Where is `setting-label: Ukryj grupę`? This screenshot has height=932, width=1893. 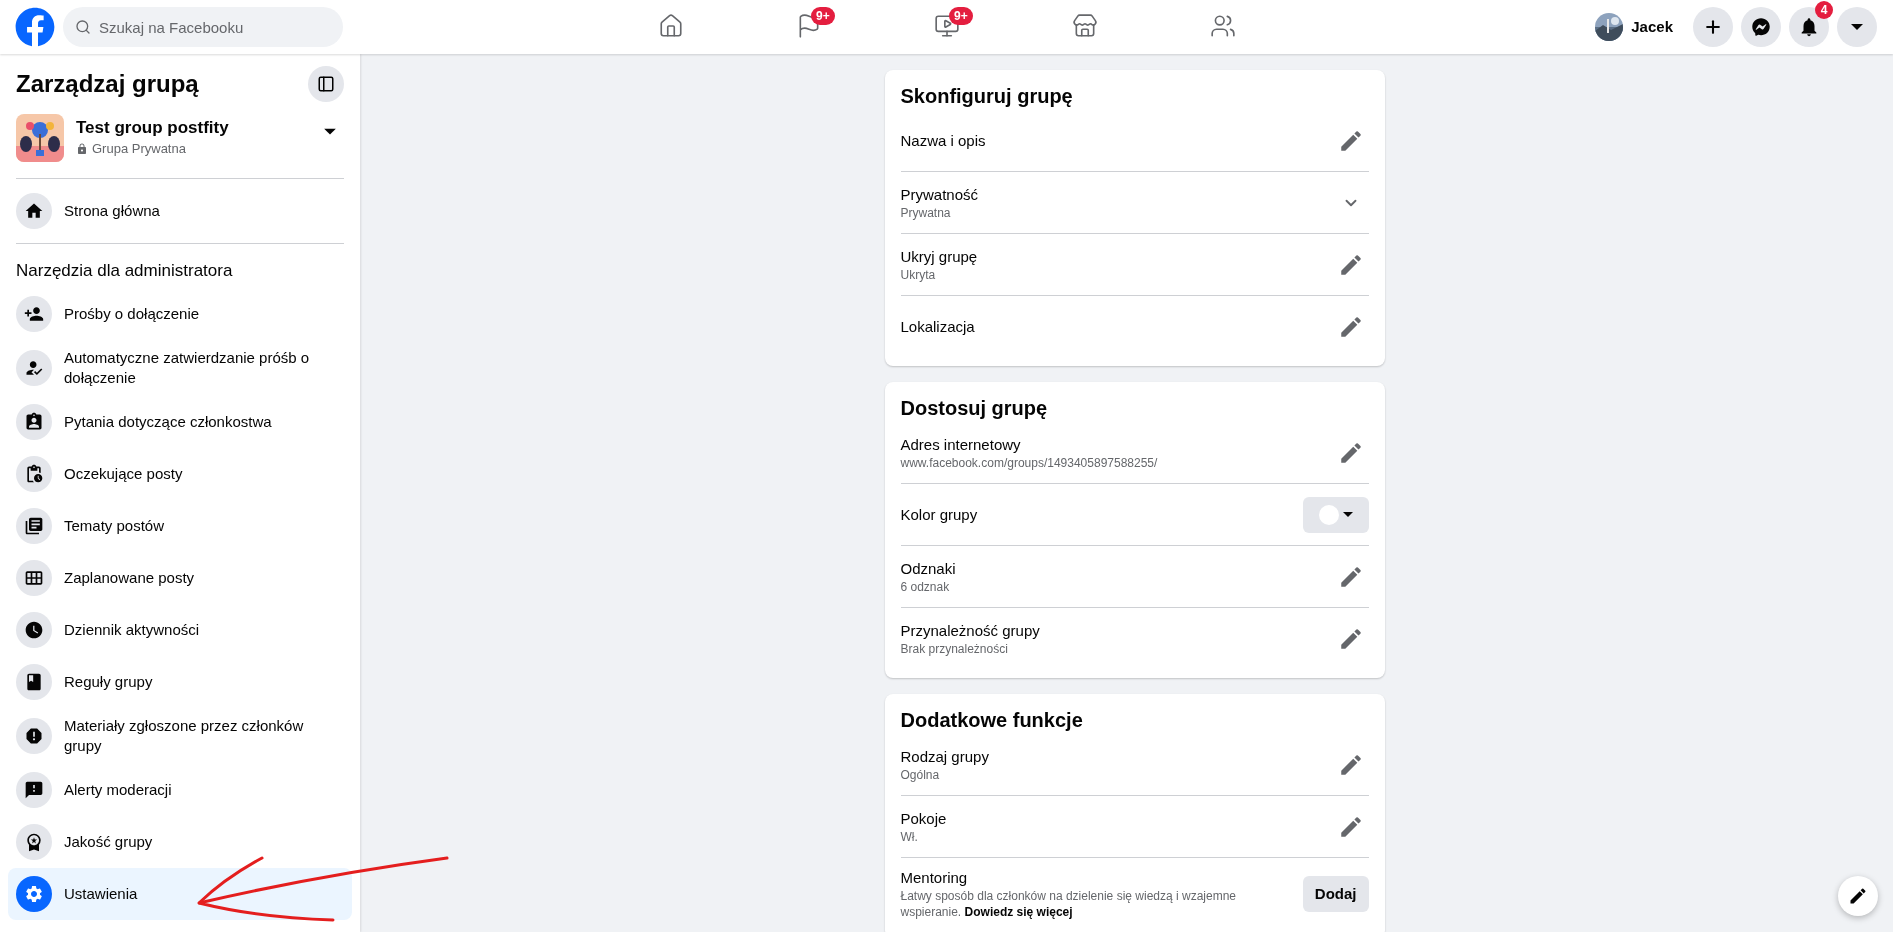
setting-label: Ukryj grupę is located at coordinates (939, 256).